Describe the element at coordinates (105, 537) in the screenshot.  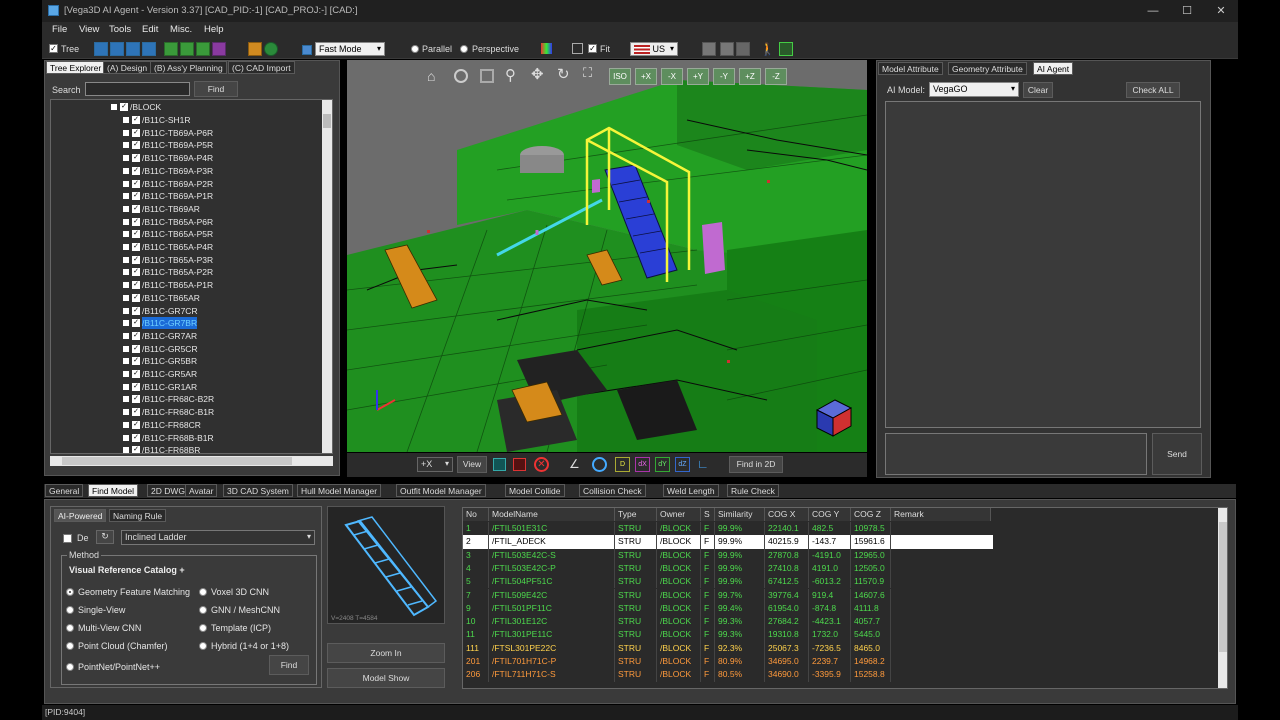
I see `reset-icon: ↻` at that location.